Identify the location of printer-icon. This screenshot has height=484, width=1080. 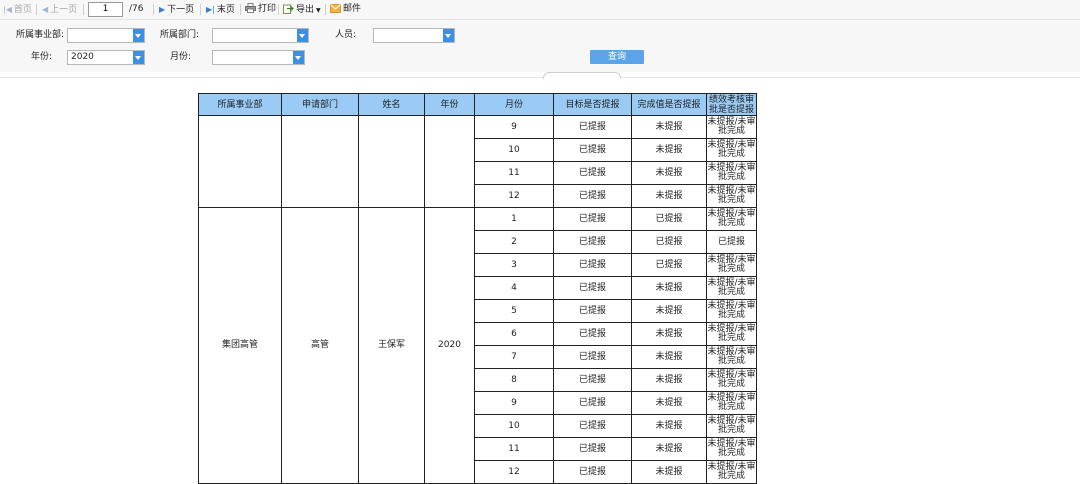
(250, 10).